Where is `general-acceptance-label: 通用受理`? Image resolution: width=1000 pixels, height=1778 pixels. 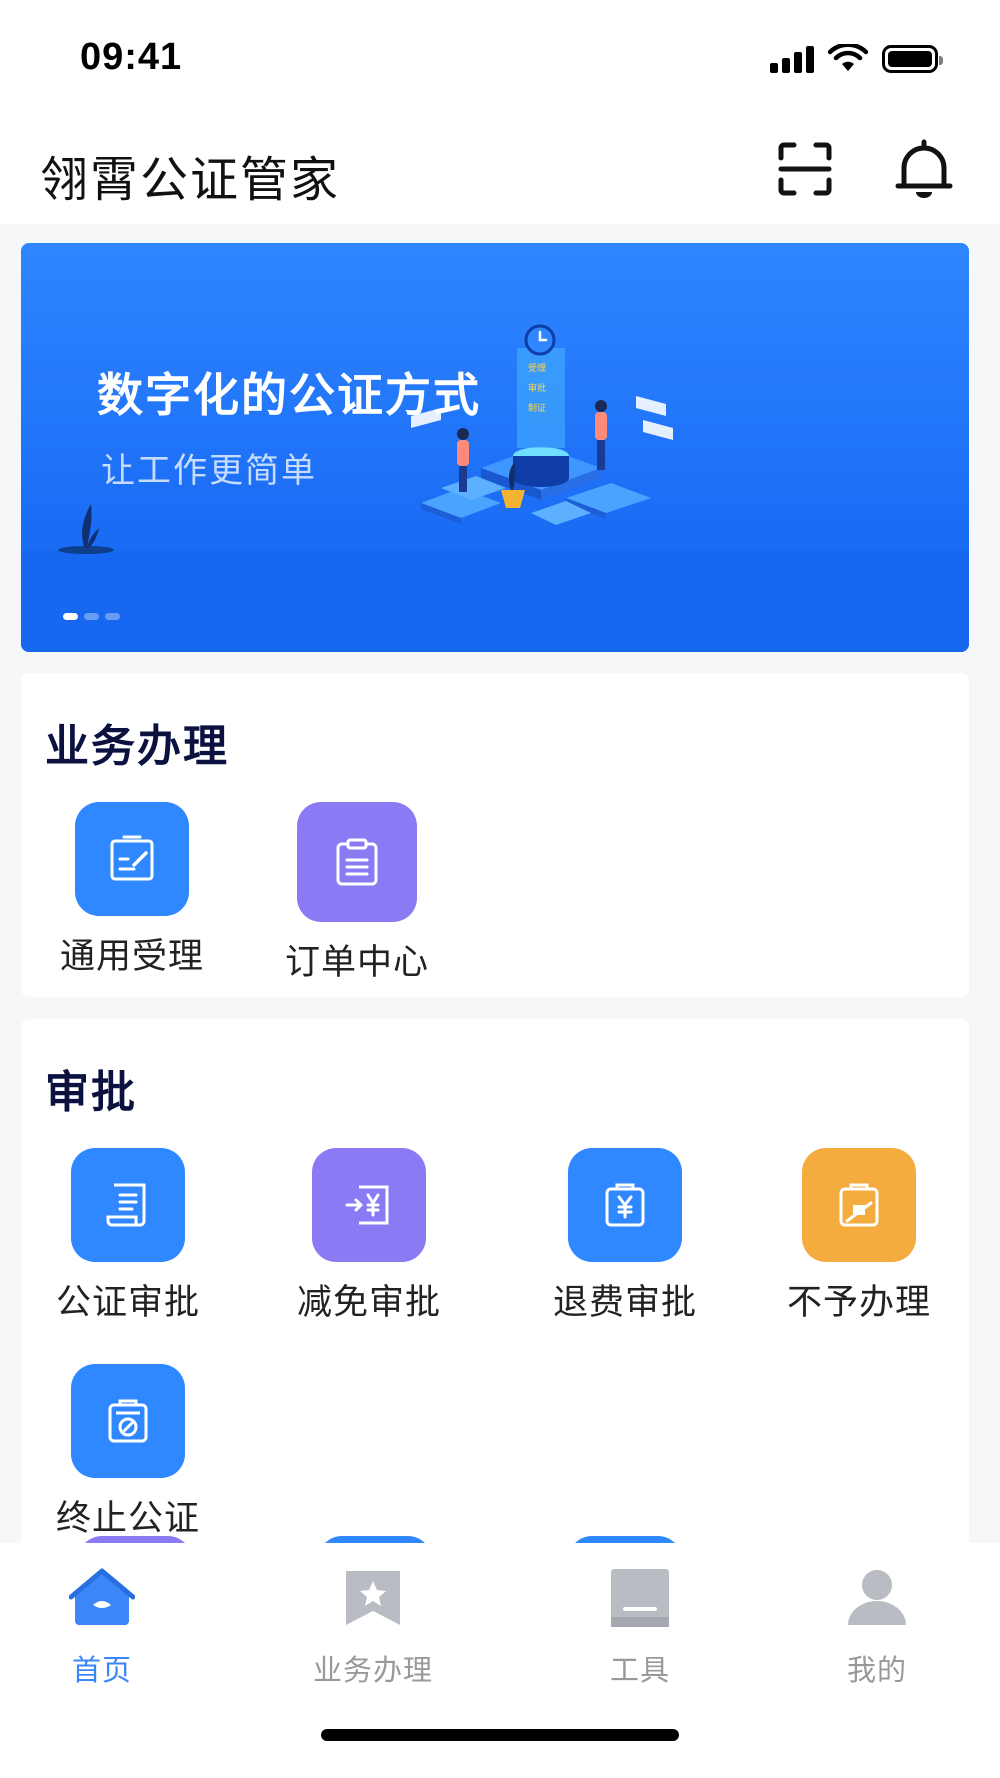 general-acceptance-label: 通用受理 is located at coordinates (131, 957).